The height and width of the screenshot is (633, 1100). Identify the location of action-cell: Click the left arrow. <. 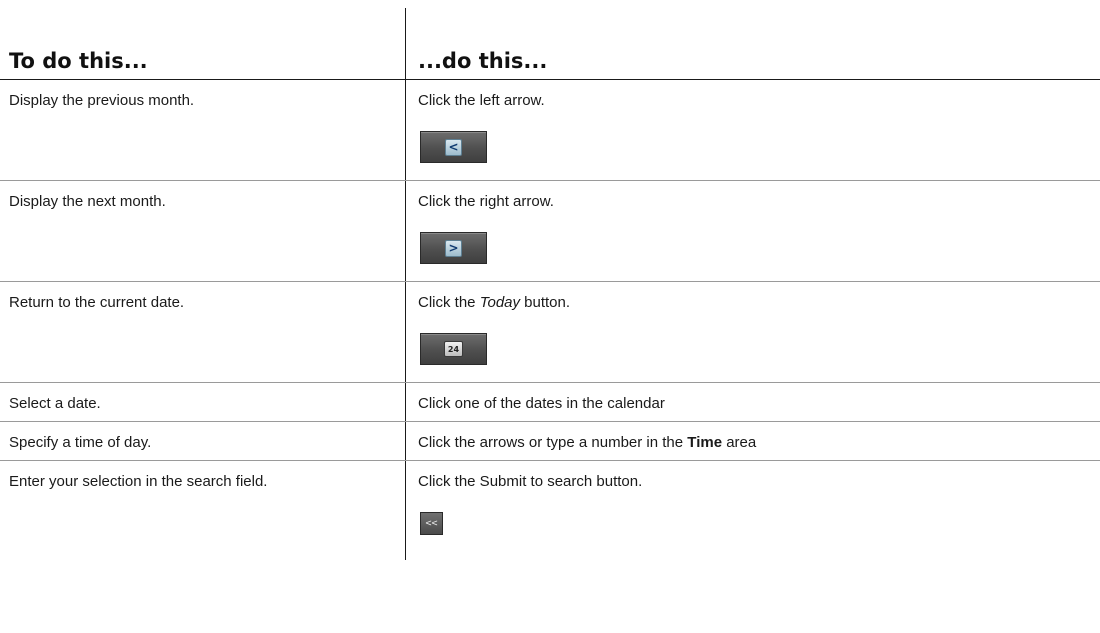
(752, 130).